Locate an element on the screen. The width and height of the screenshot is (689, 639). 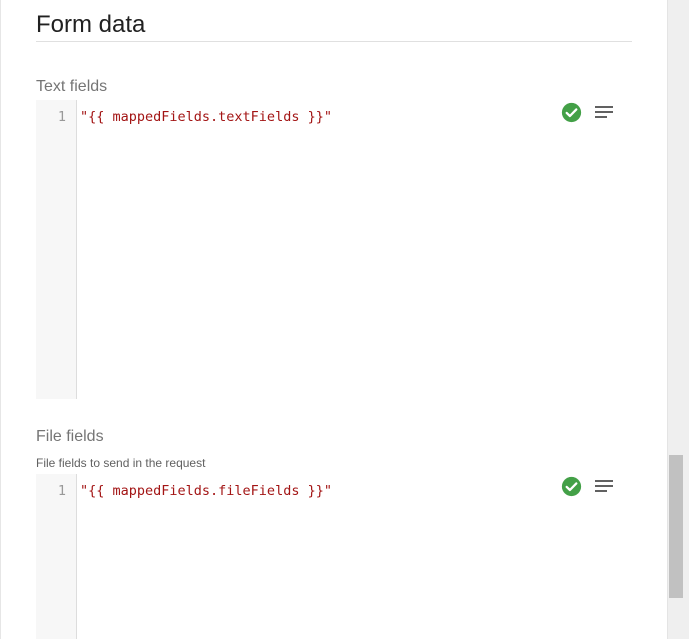
scrollbar-thumb is located at coordinates (676, 526).